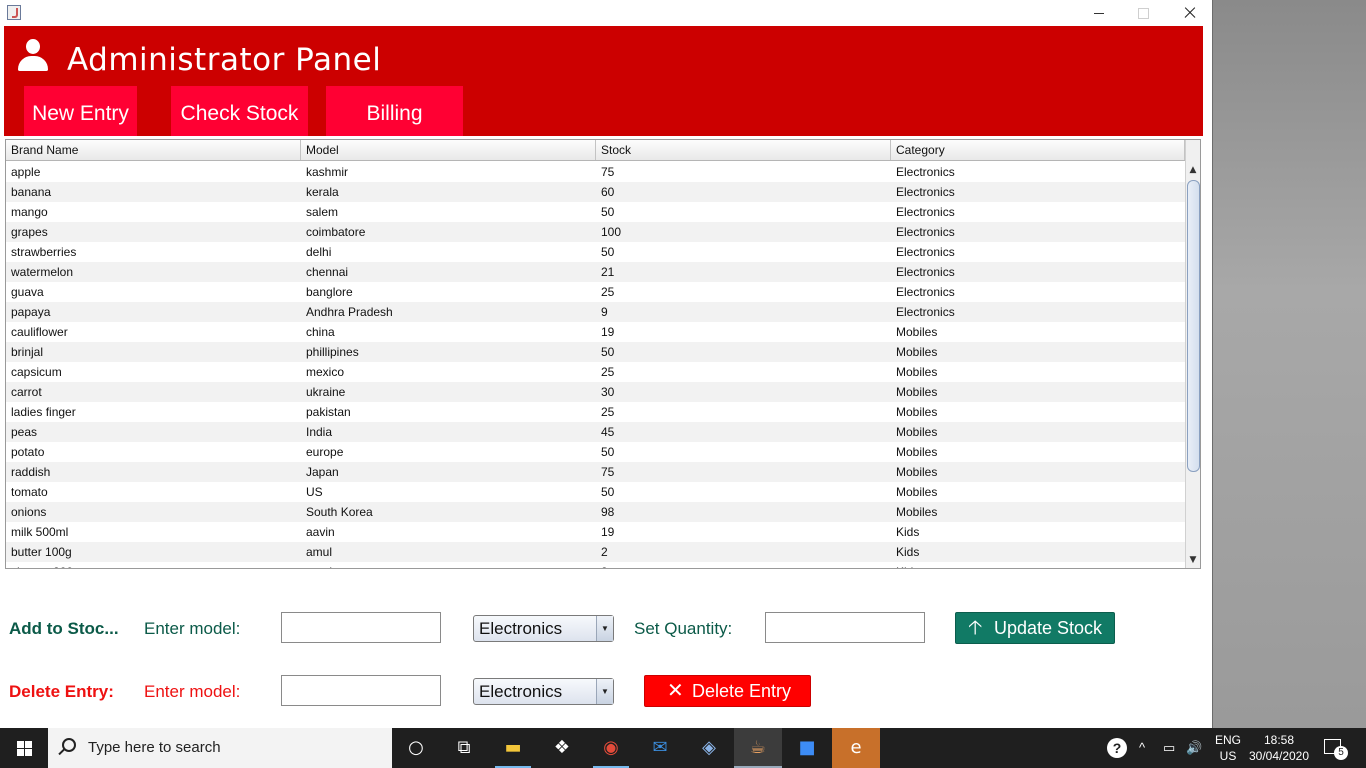 The image size is (1366, 768). Describe the element at coordinates (448, 412) in the screenshot. I see `cell-model: pakistan` at that location.